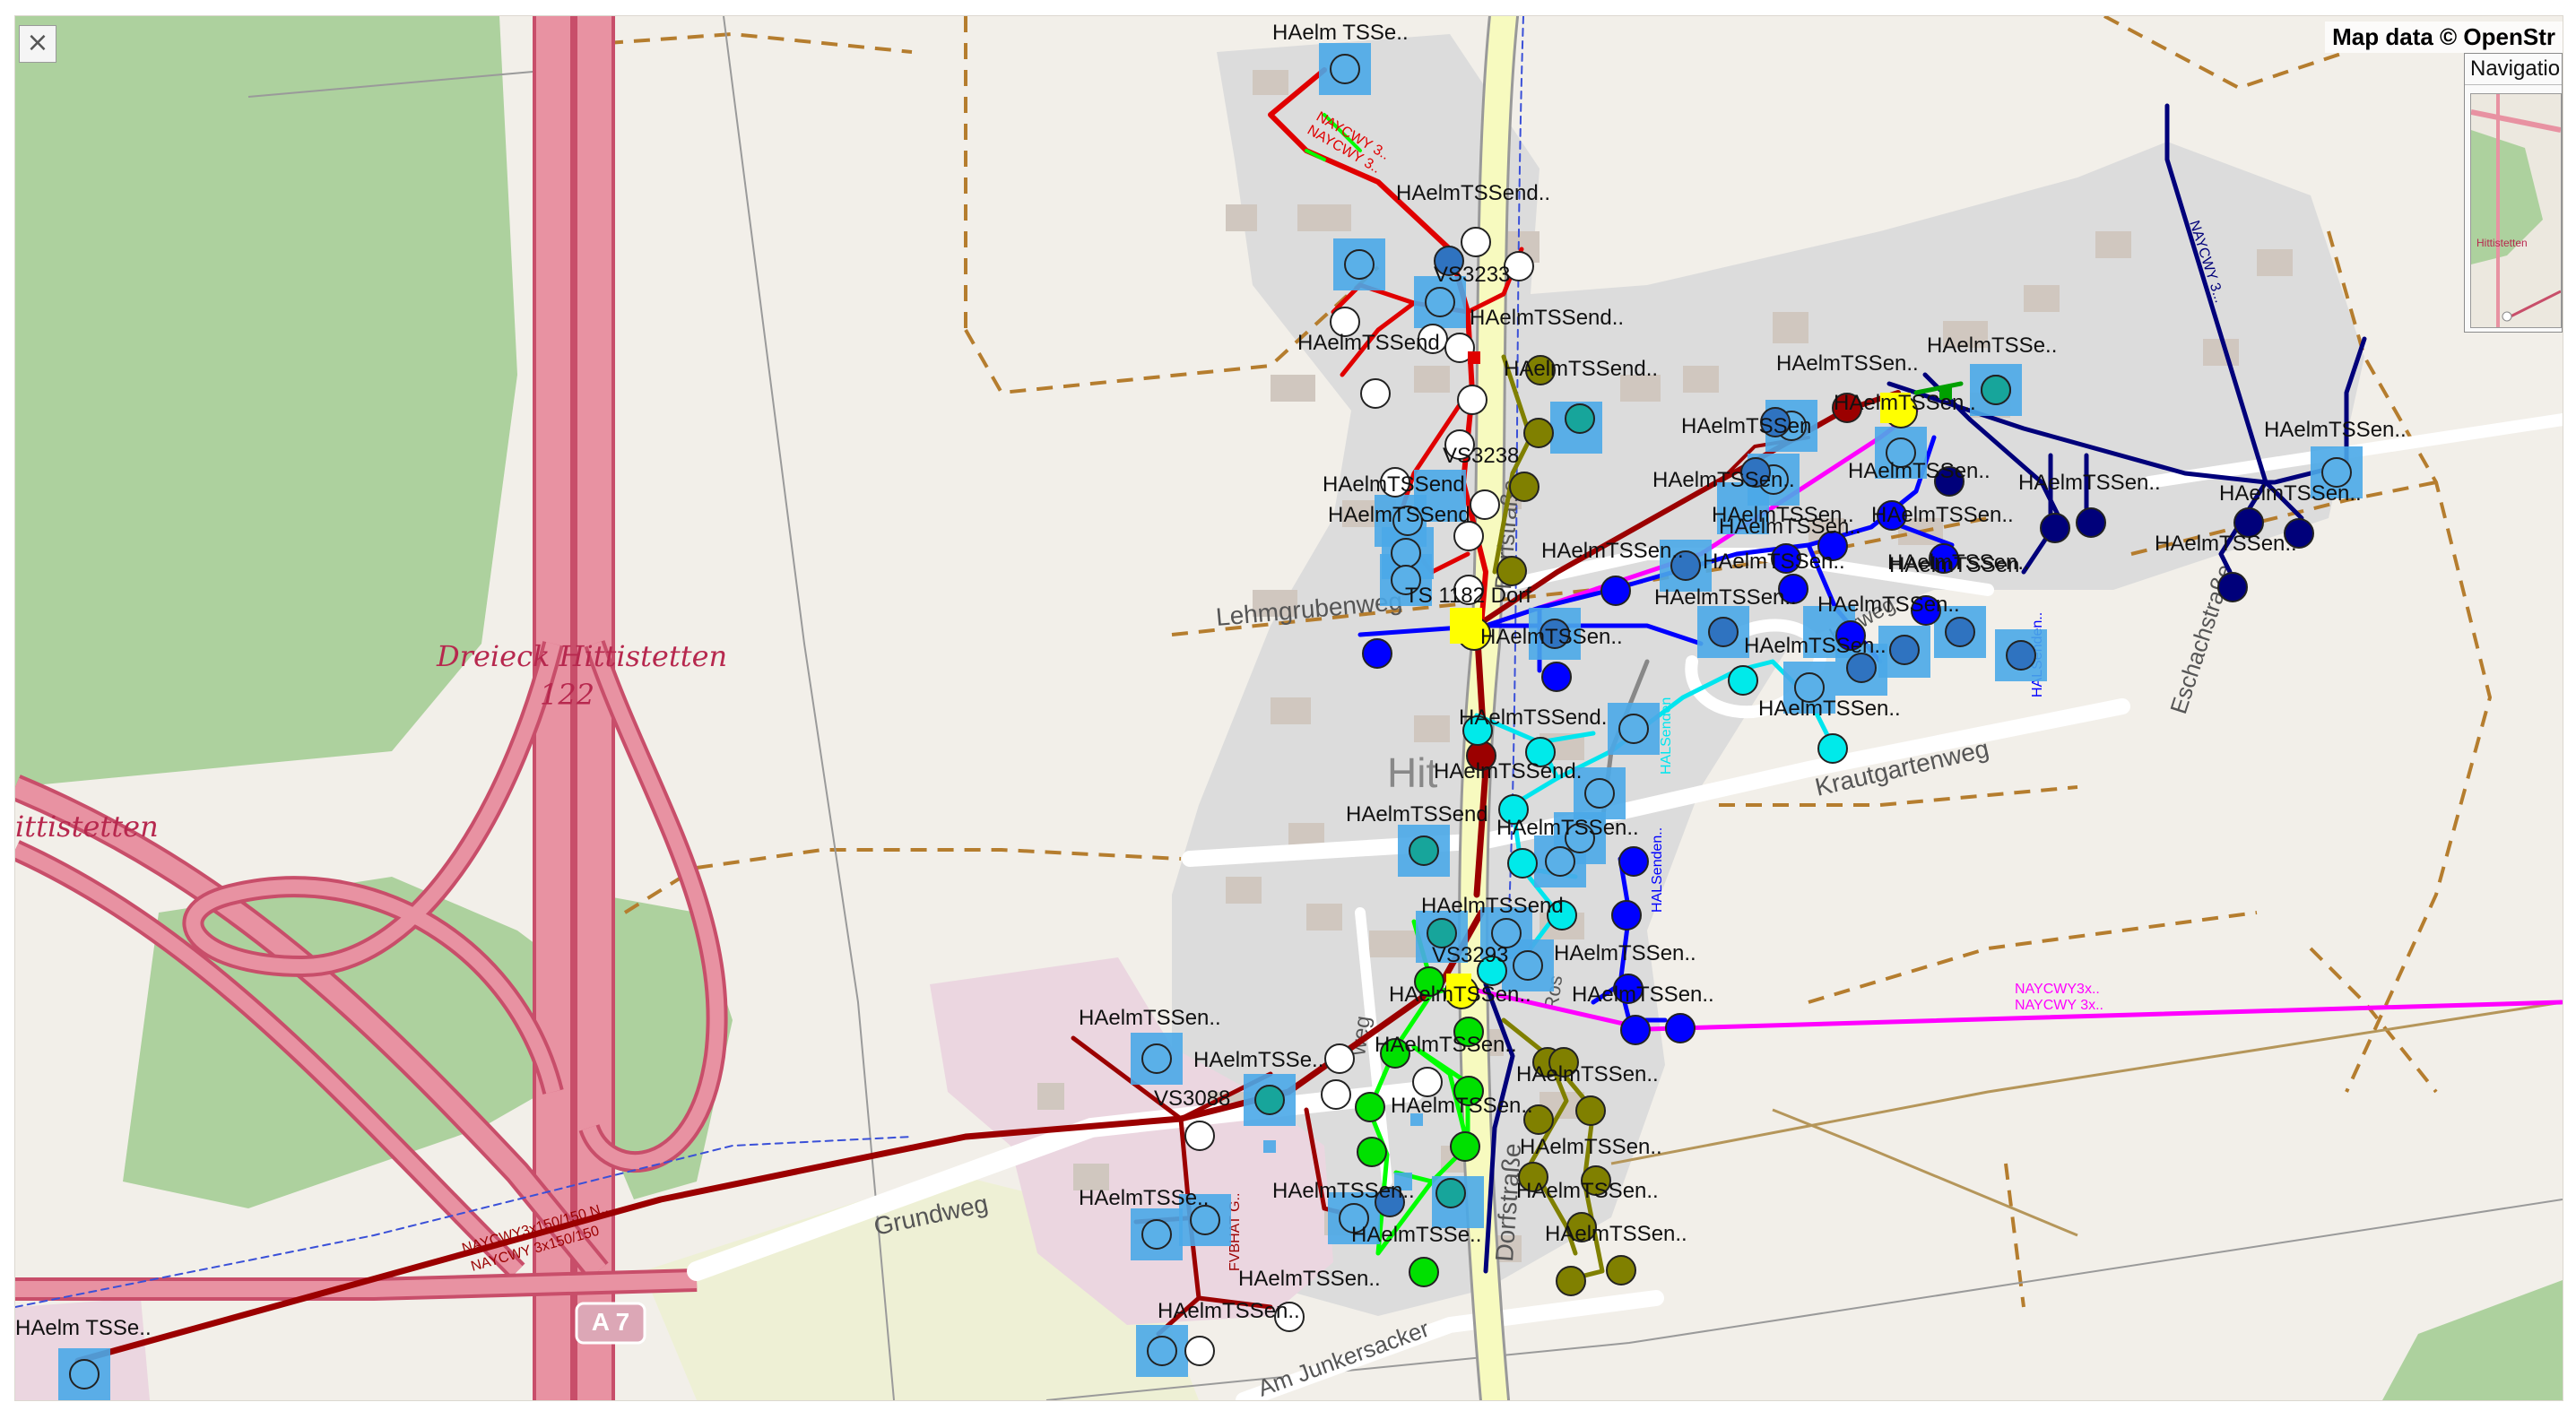 Image resolution: width=2576 pixels, height=1411 pixels. Describe the element at coordinates (2516, 210) in the screenshot. I see `overview-minimap: Hittistetten` at that location.